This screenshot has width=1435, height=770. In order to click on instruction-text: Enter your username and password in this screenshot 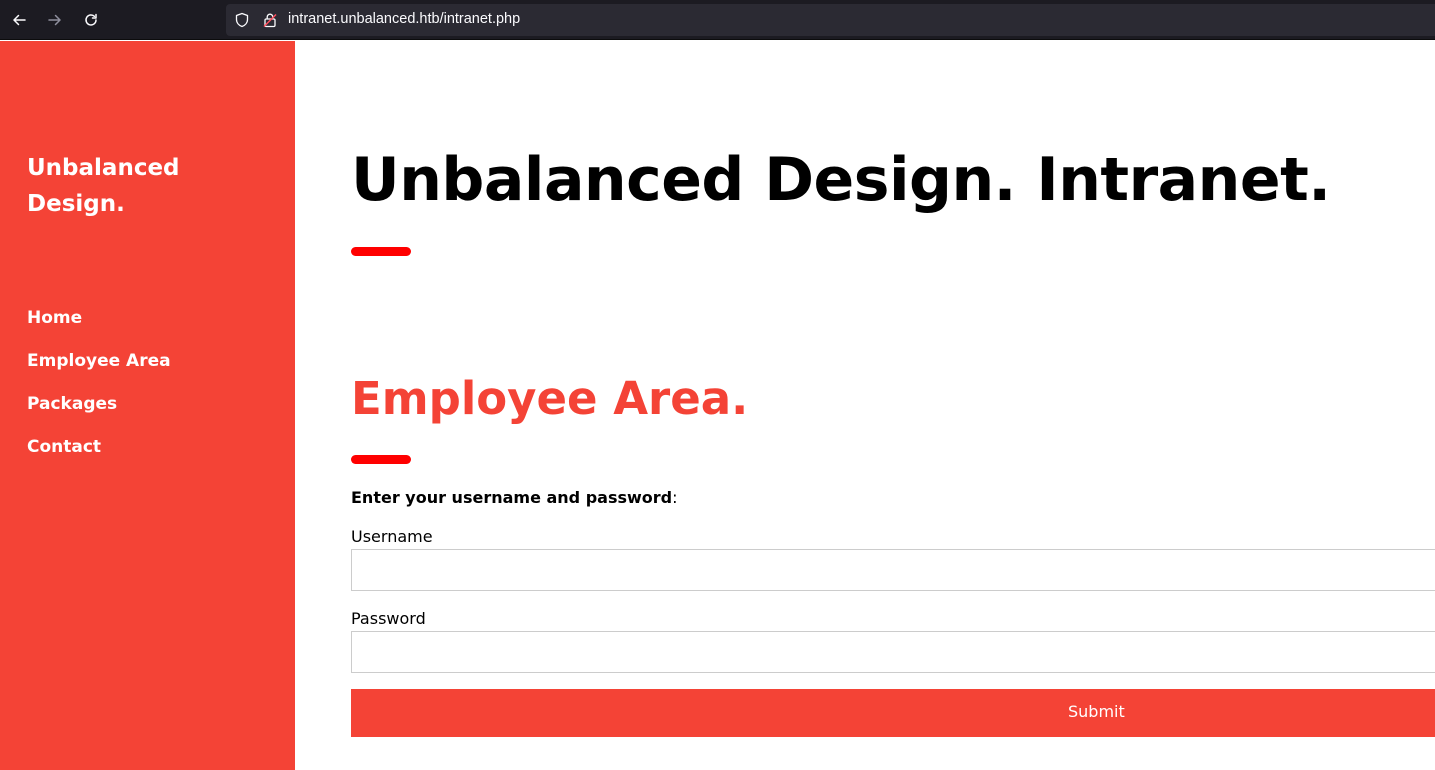, I will do `click(512, 497)`.